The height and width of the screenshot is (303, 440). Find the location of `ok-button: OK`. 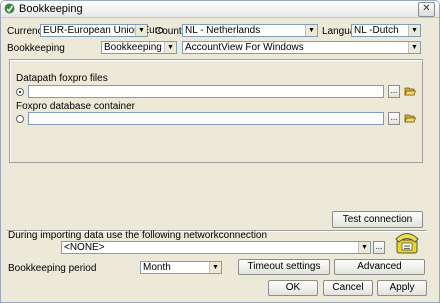

ok-button: OK is located at coordinates (293, 288).